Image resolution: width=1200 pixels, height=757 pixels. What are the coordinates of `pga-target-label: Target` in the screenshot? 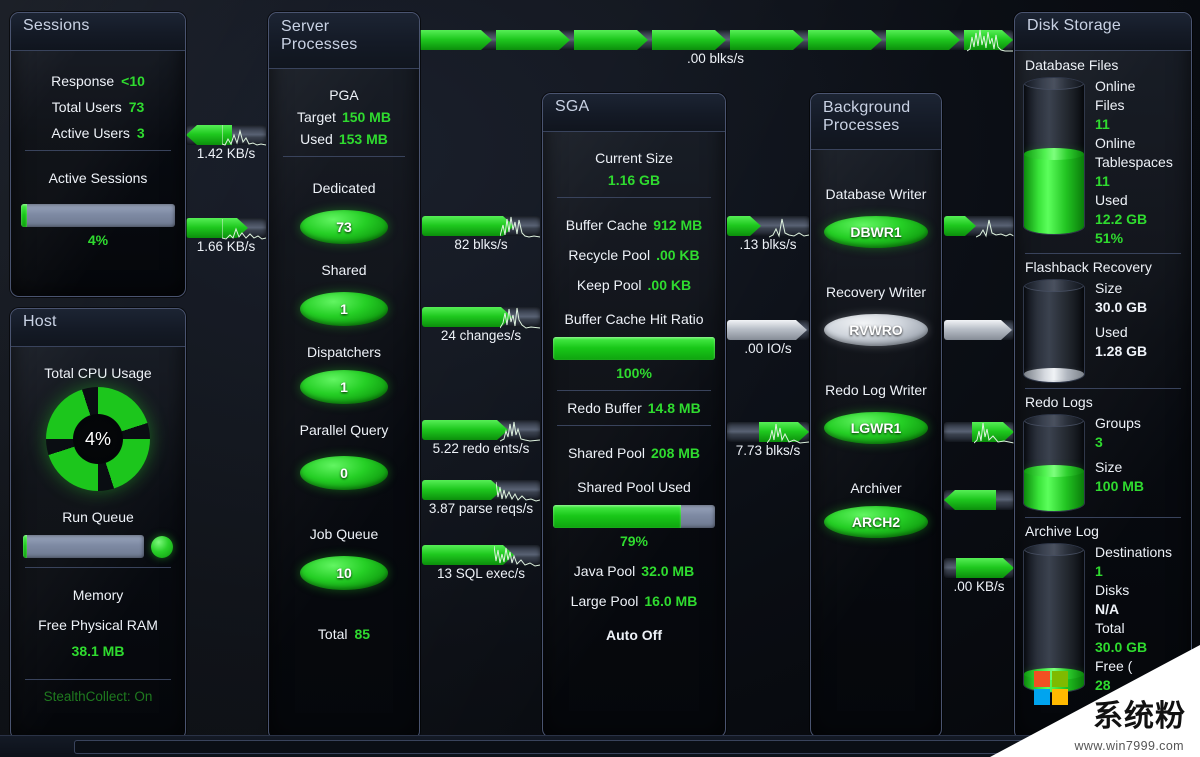 It's located at (316, 117).